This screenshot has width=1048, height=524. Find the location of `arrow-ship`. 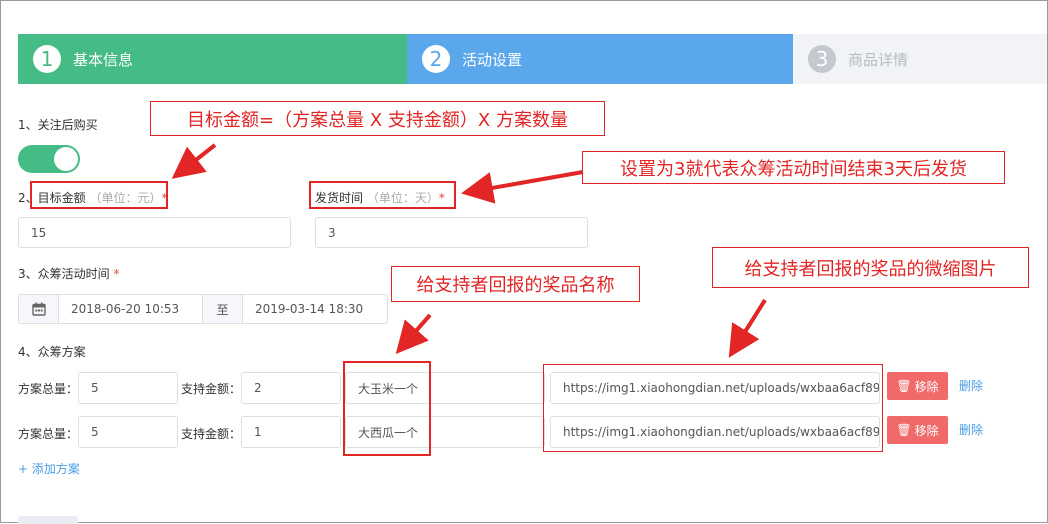

arrow-ship is located at coordinates (522, 187).